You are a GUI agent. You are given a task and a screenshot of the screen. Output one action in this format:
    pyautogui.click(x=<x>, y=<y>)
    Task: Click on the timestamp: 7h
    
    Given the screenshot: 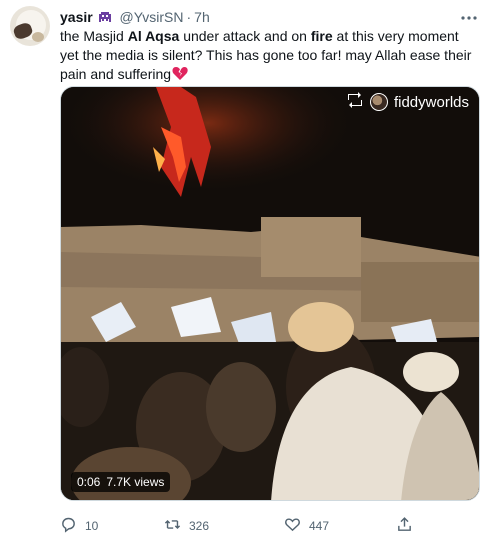 What is the action you would take?
    pyautogui.click(x=202, y=17)
    